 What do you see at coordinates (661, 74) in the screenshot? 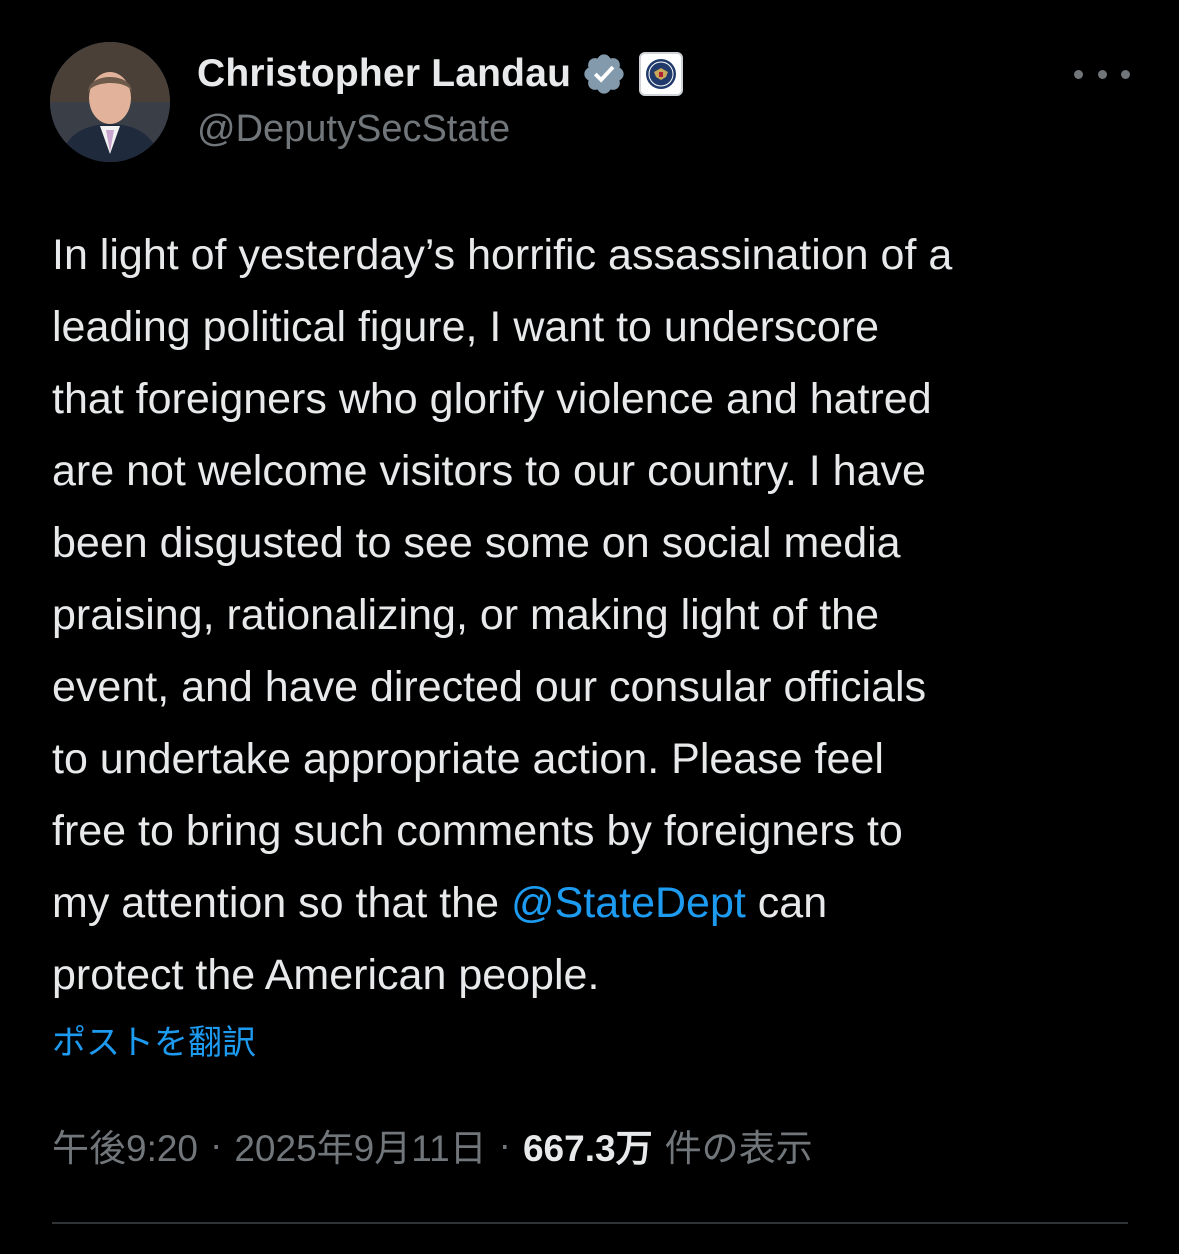
I see `state-department-seal-icon` at bounding box center [661, 74].